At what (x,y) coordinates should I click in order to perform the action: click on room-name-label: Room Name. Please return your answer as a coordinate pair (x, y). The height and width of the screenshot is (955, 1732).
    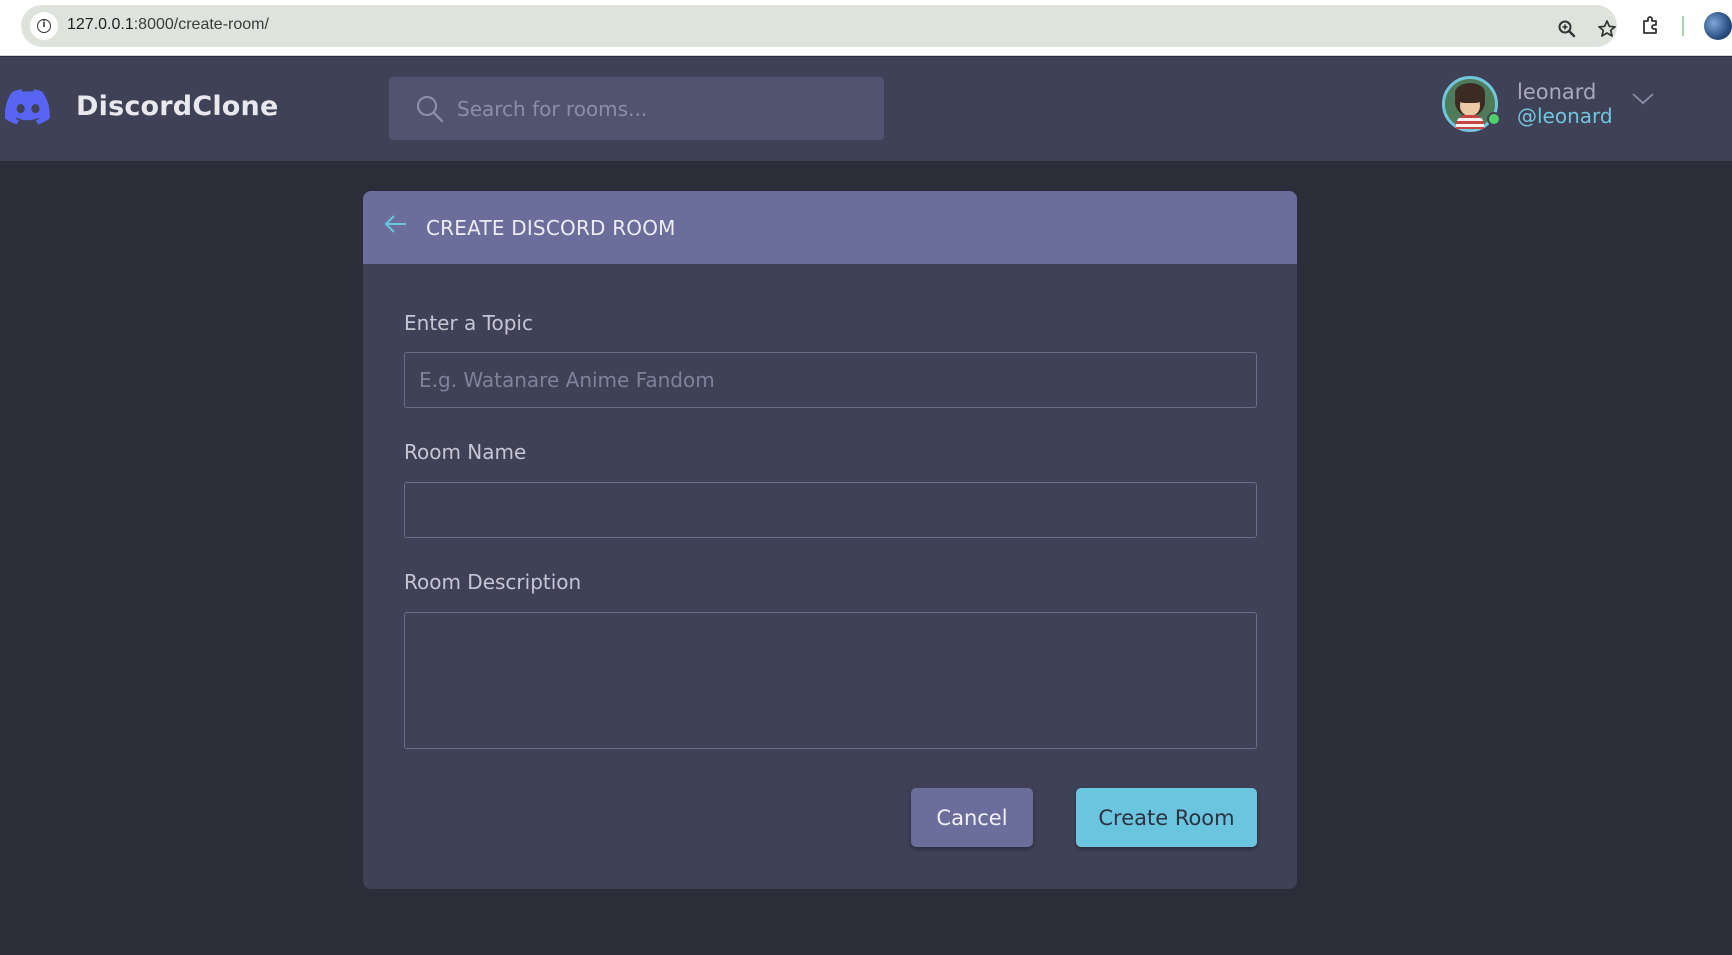
    Looking at the image, I should click on (465, 452).